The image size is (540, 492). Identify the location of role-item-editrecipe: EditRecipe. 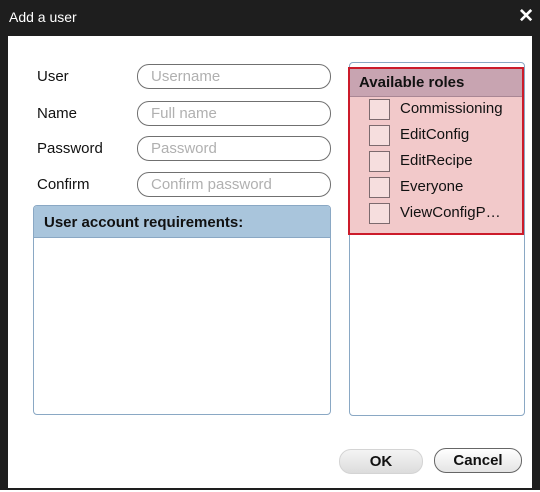
(445, 162).